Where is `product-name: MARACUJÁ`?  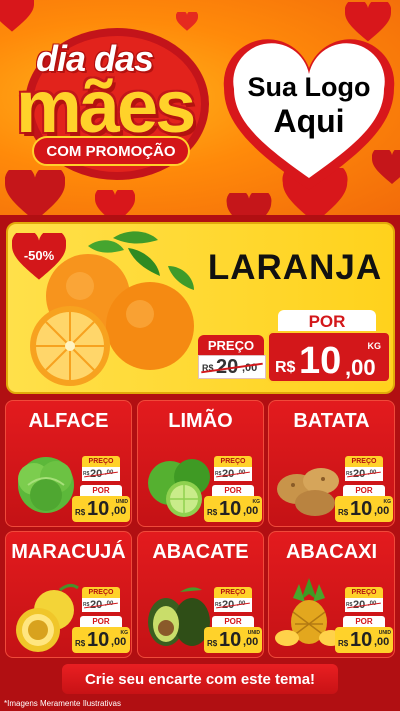 product-name: MARACUJÁ is located at coordinates (68, 552).